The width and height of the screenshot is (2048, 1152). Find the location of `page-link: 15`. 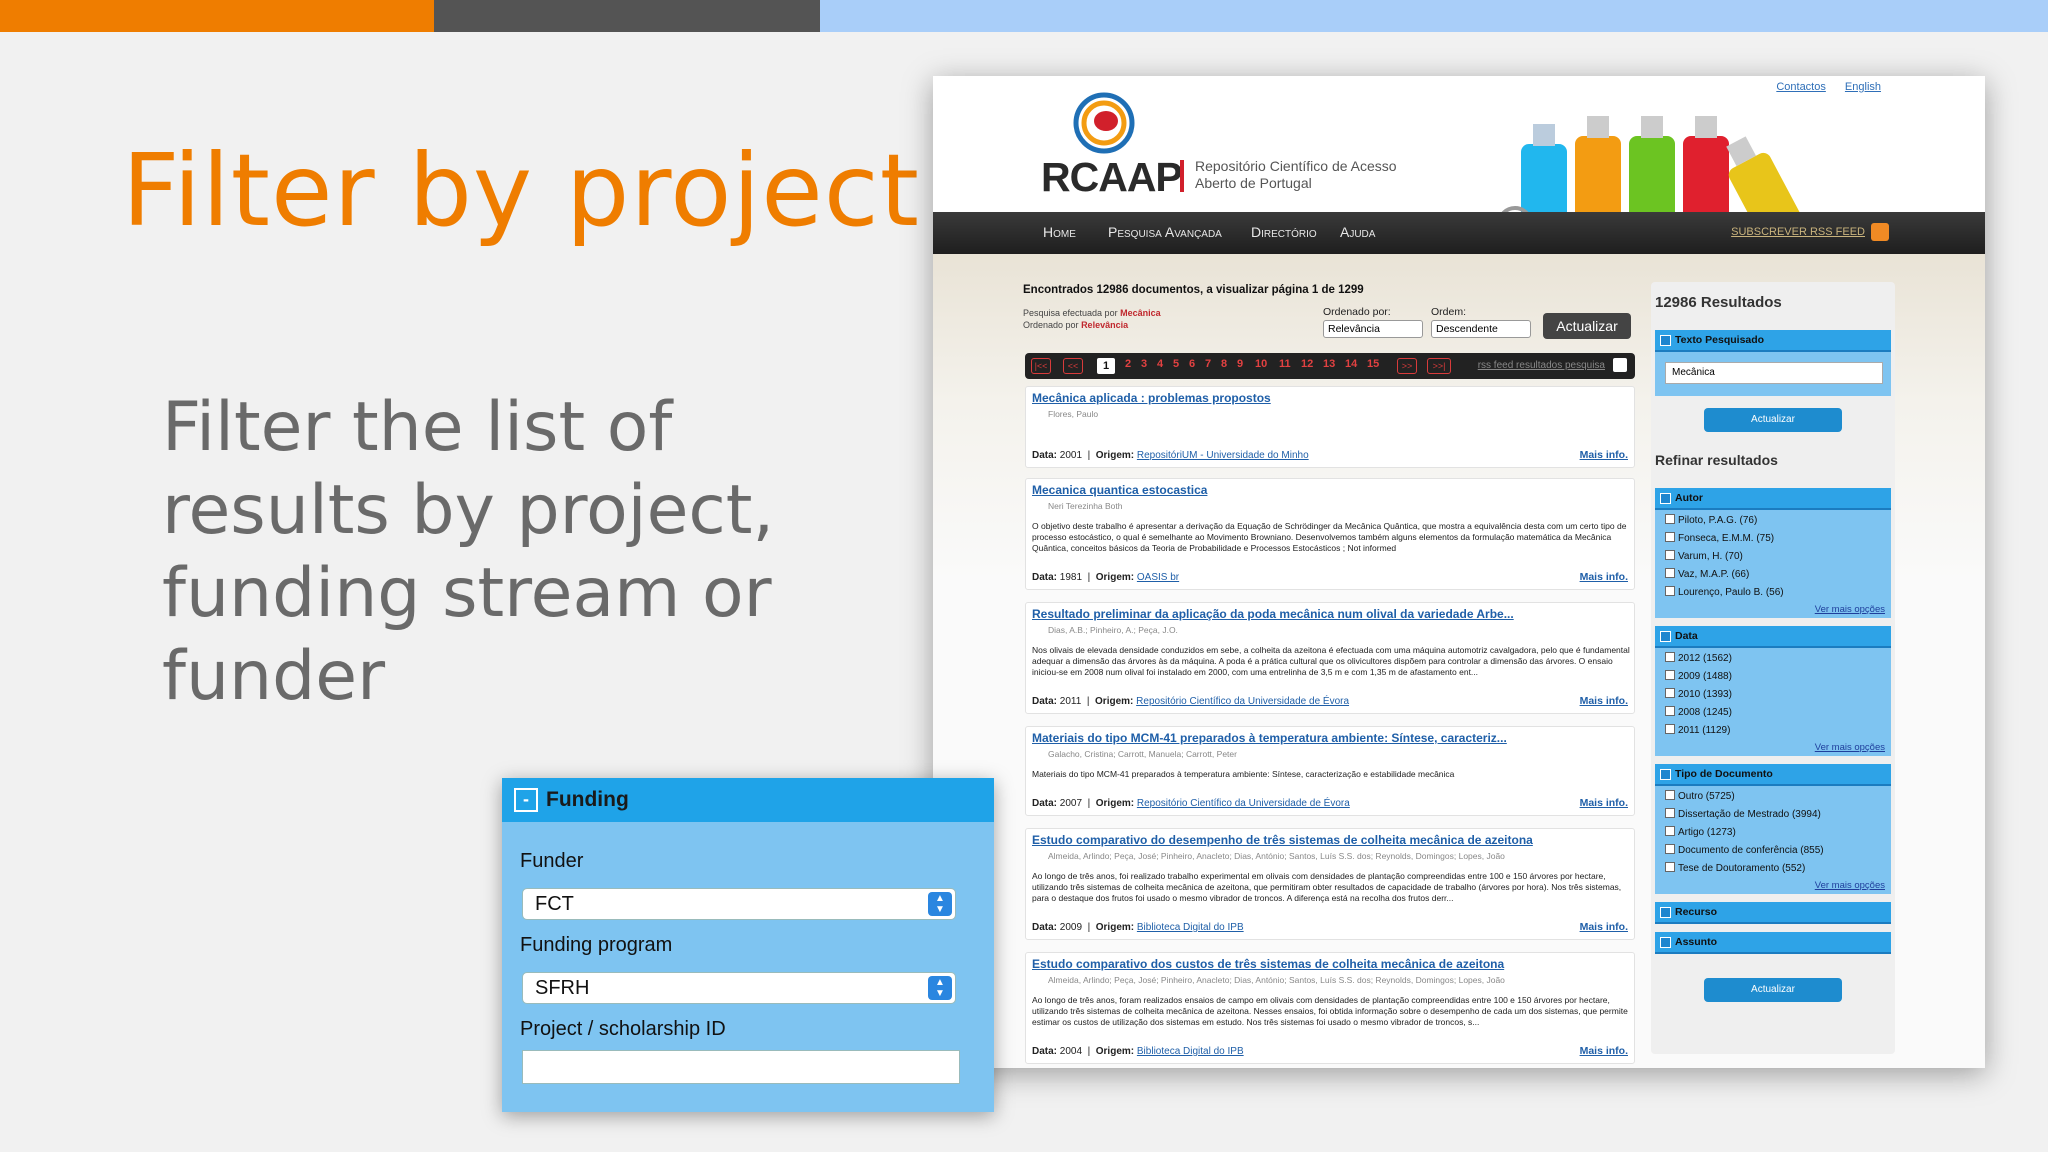

page-link: 15 is located at coordinates (1373, 364).